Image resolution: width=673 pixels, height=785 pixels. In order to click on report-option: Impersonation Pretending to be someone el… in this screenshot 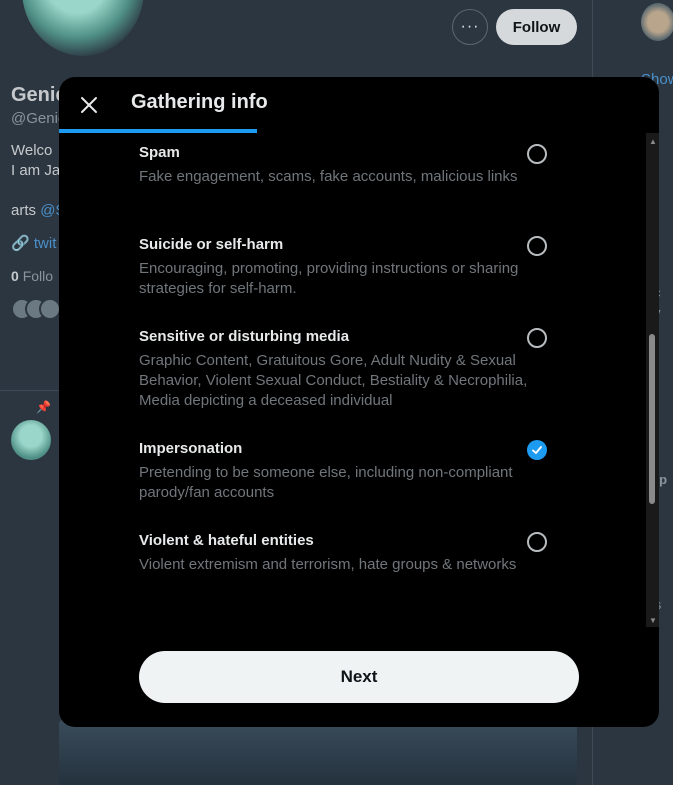, I will do `click(349, 471)`.